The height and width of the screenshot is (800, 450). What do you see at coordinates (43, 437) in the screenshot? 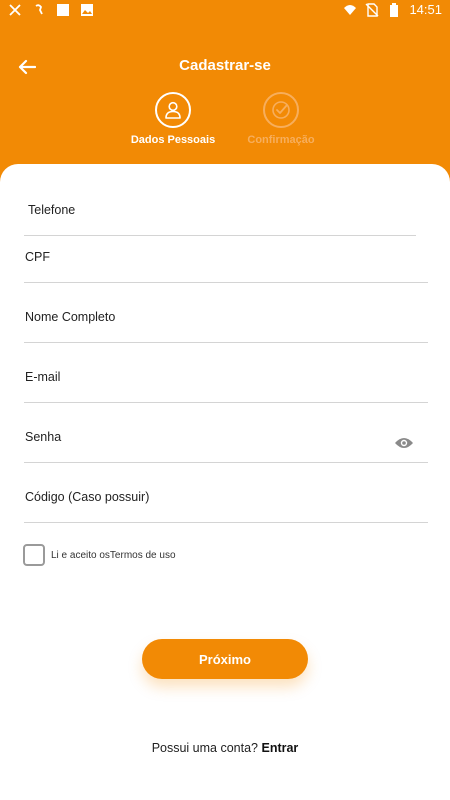
I see `field-label: Senha` at bounding box center [43, 437].